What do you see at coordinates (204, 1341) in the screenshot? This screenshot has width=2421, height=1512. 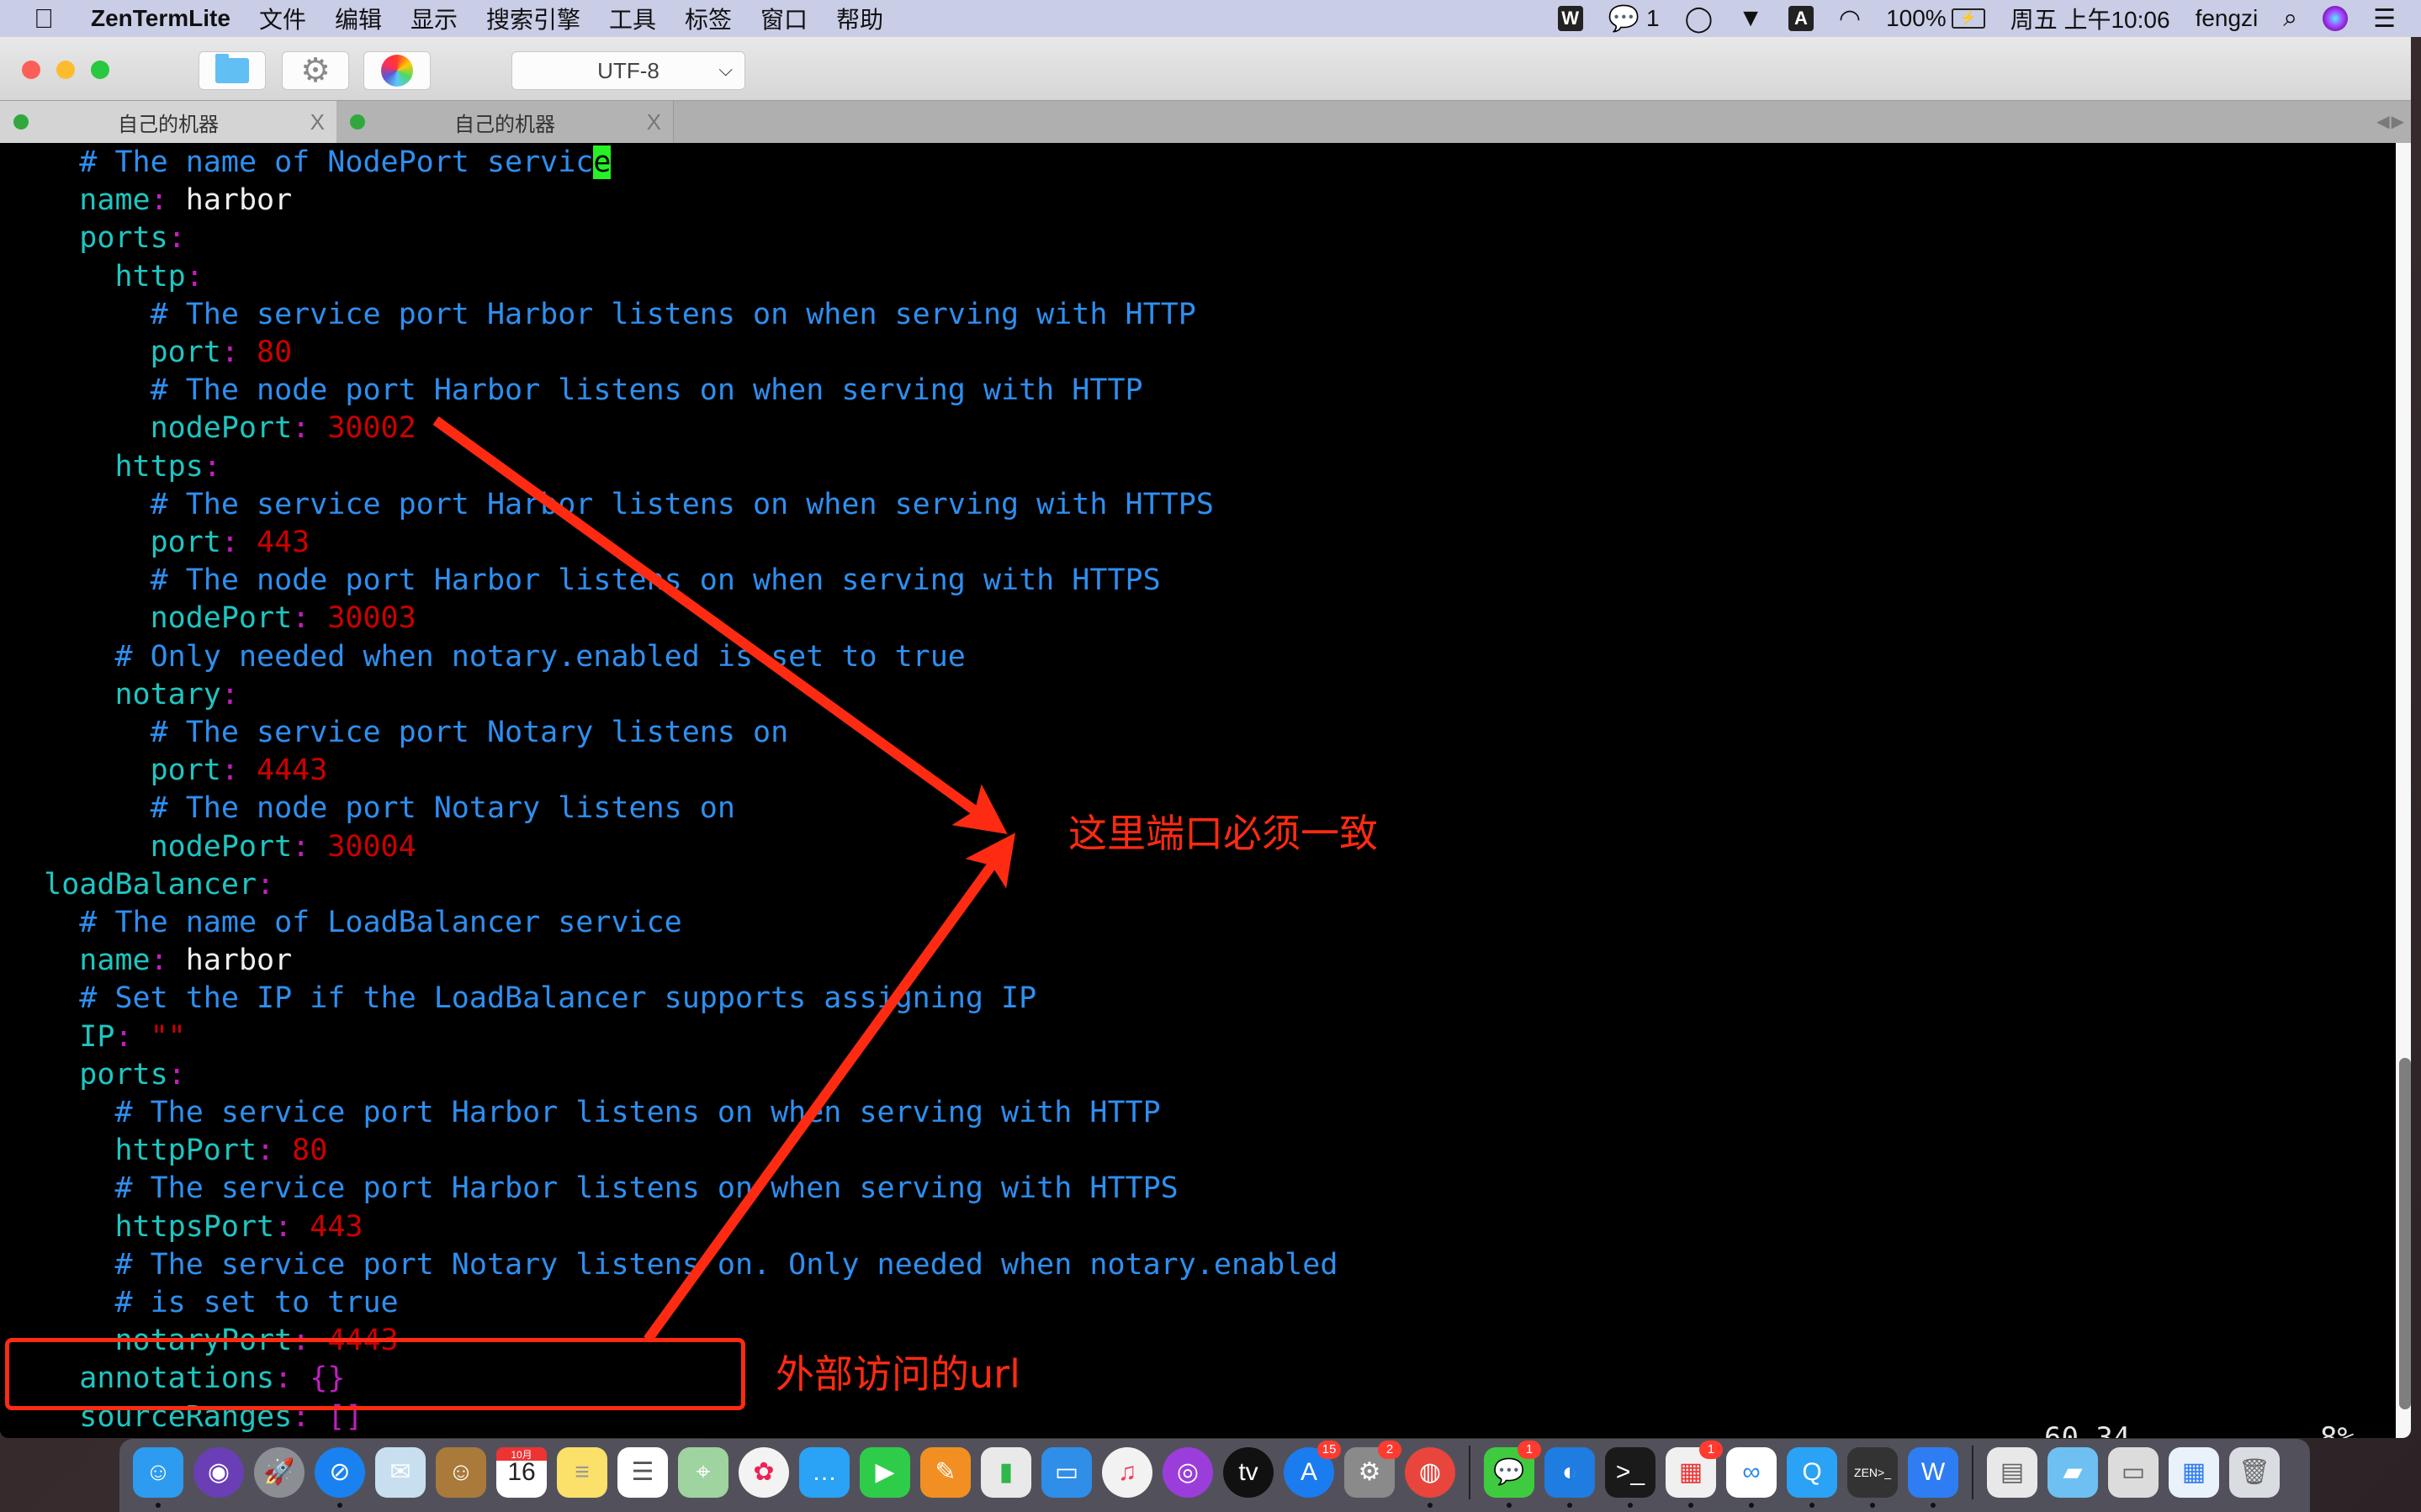 I see `terminal-token: notaryPort` at bounding box center [204, 1341].